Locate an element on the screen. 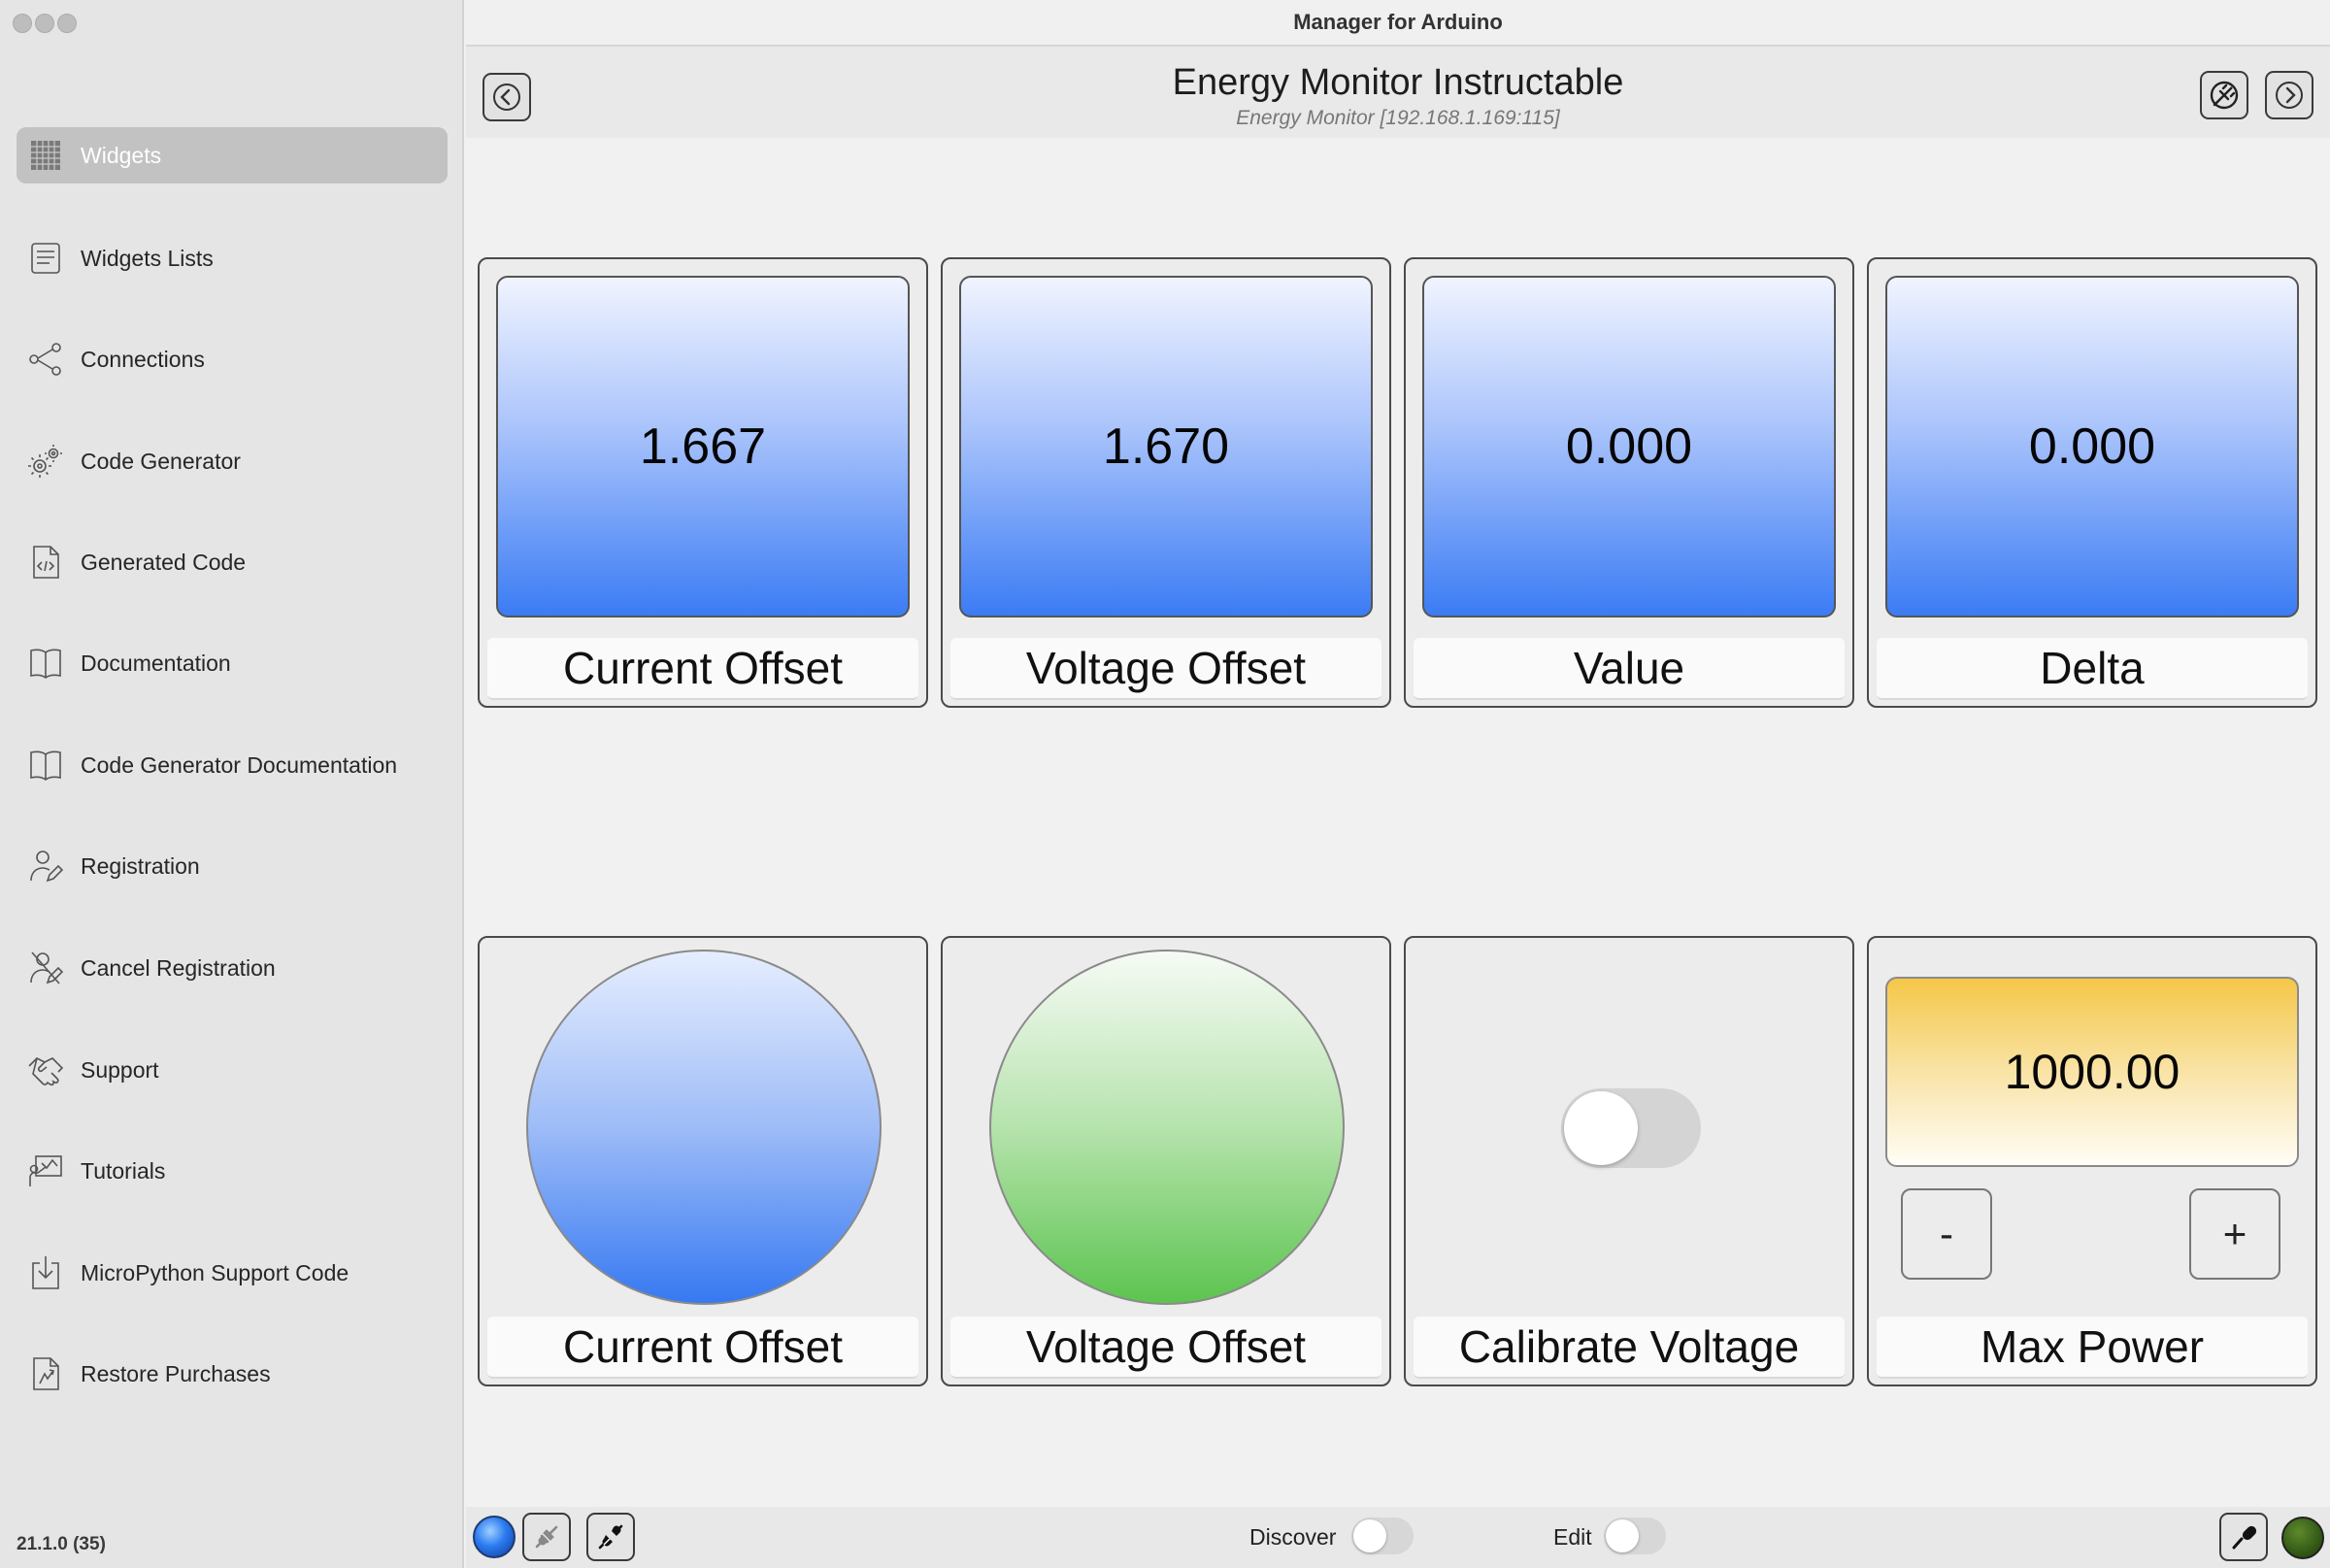  discover-toggle is located at coordinates (1382, 1536).